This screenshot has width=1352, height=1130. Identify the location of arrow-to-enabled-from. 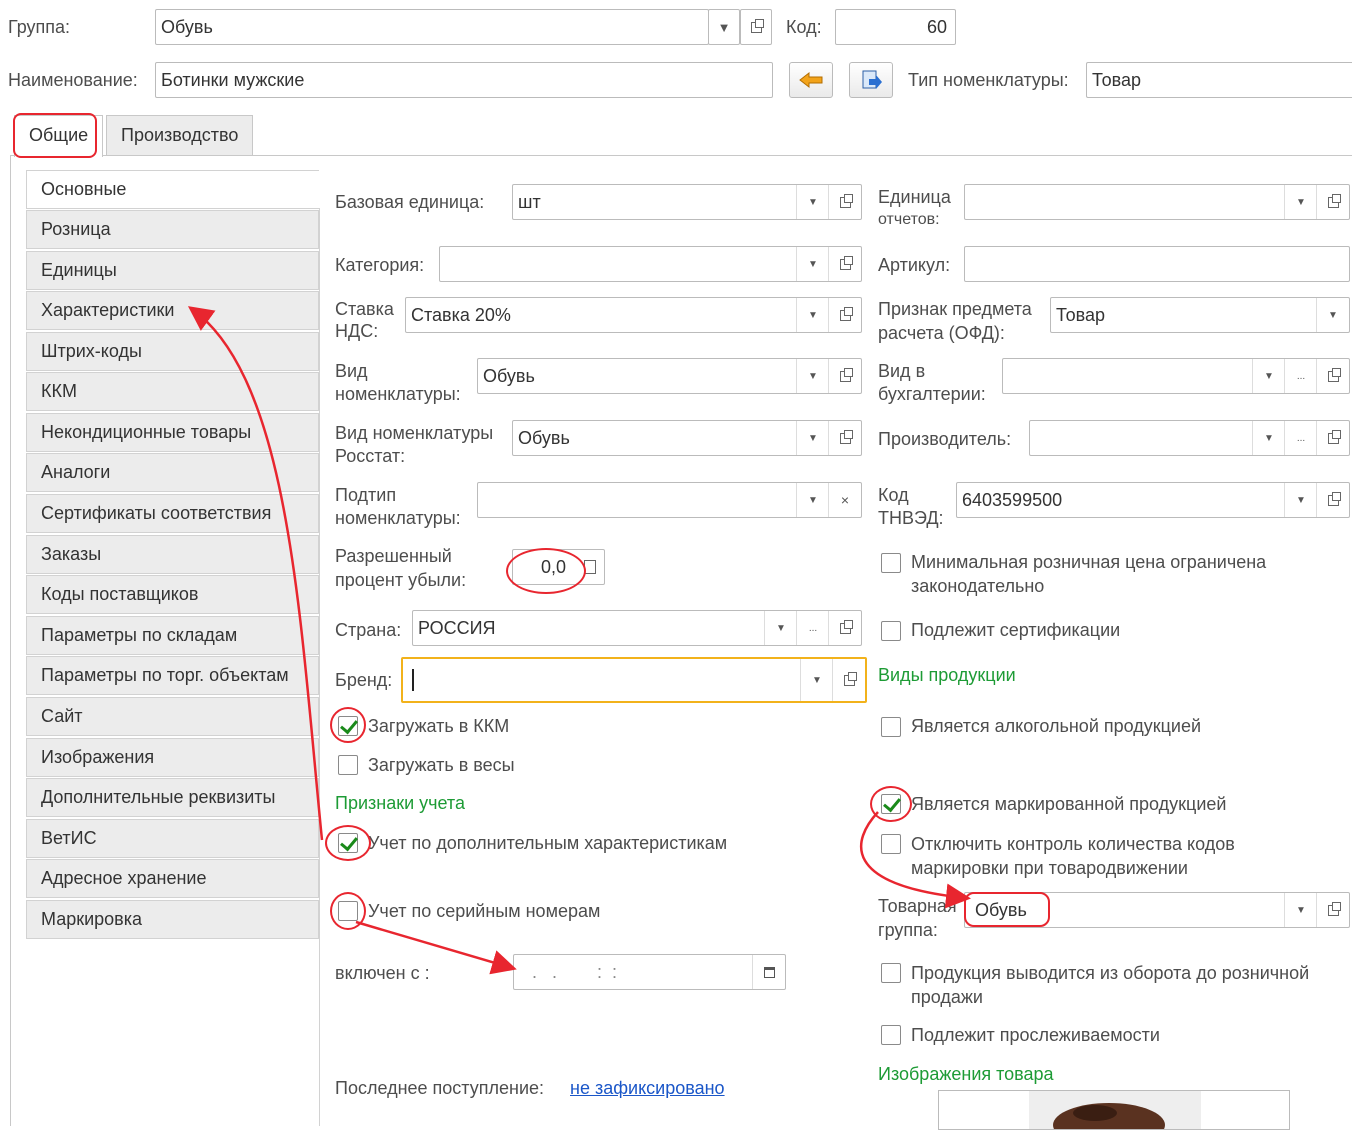
(436, 947).